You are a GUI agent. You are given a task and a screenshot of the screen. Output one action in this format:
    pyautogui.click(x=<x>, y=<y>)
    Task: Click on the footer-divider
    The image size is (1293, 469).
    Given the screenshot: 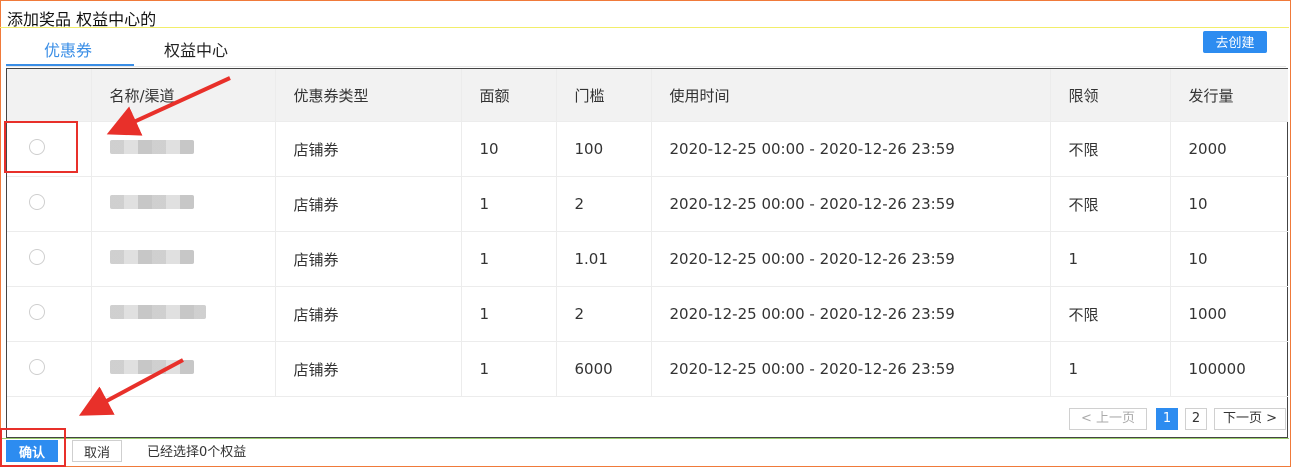 What is the action you would take?
    pyautogui.click(x=644, y=438)
    